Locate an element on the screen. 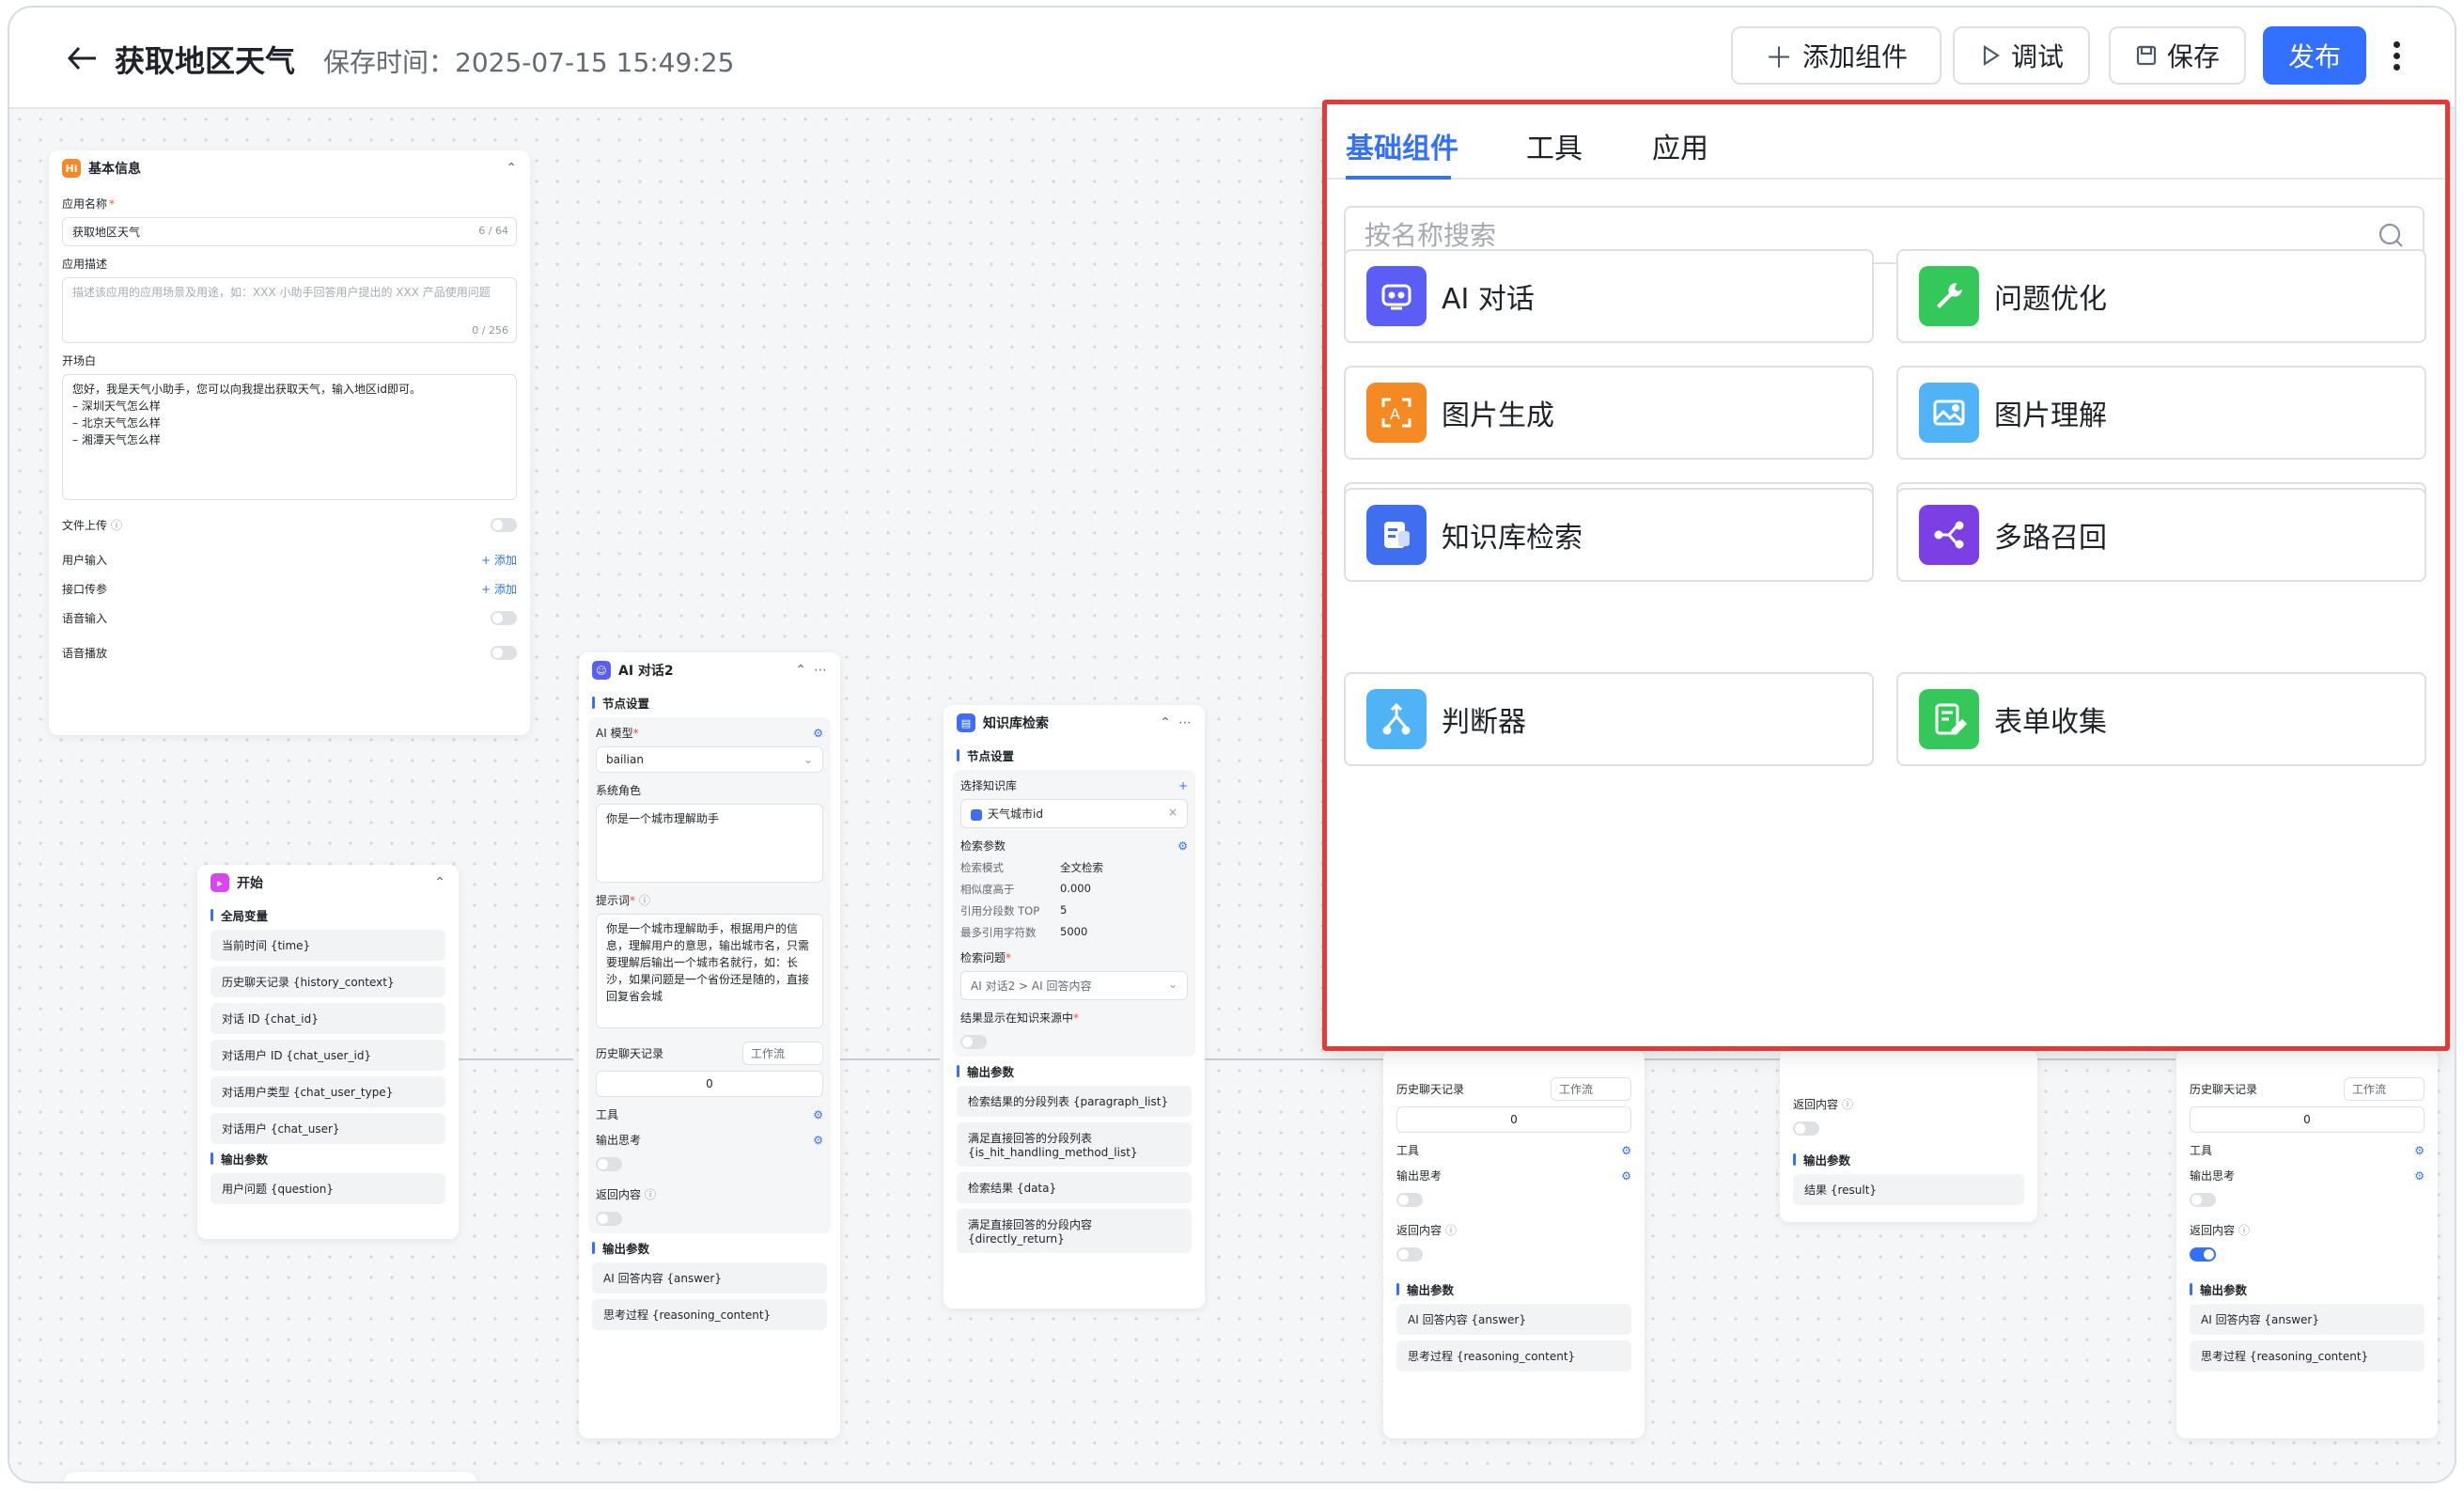 The height and width of the screenshot is (1489, 2464). edge is located at coordinates (888, 1059).